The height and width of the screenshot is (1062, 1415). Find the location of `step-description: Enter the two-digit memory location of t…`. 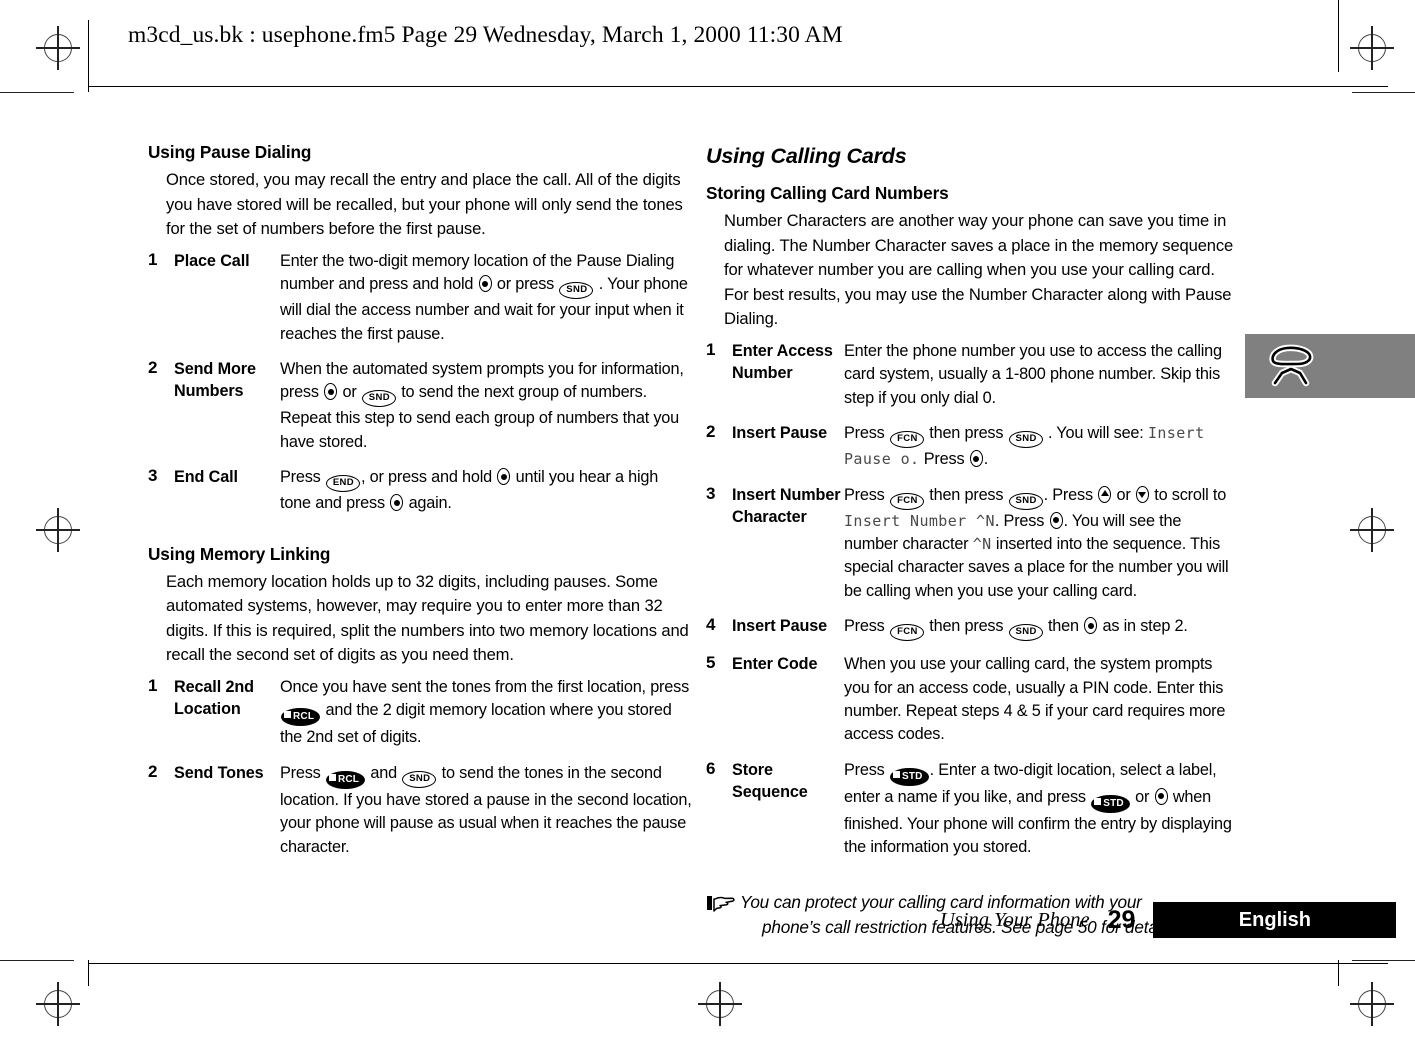

step-description: Enter the two-digit memory location of t… is located at coordinates (485, 304).